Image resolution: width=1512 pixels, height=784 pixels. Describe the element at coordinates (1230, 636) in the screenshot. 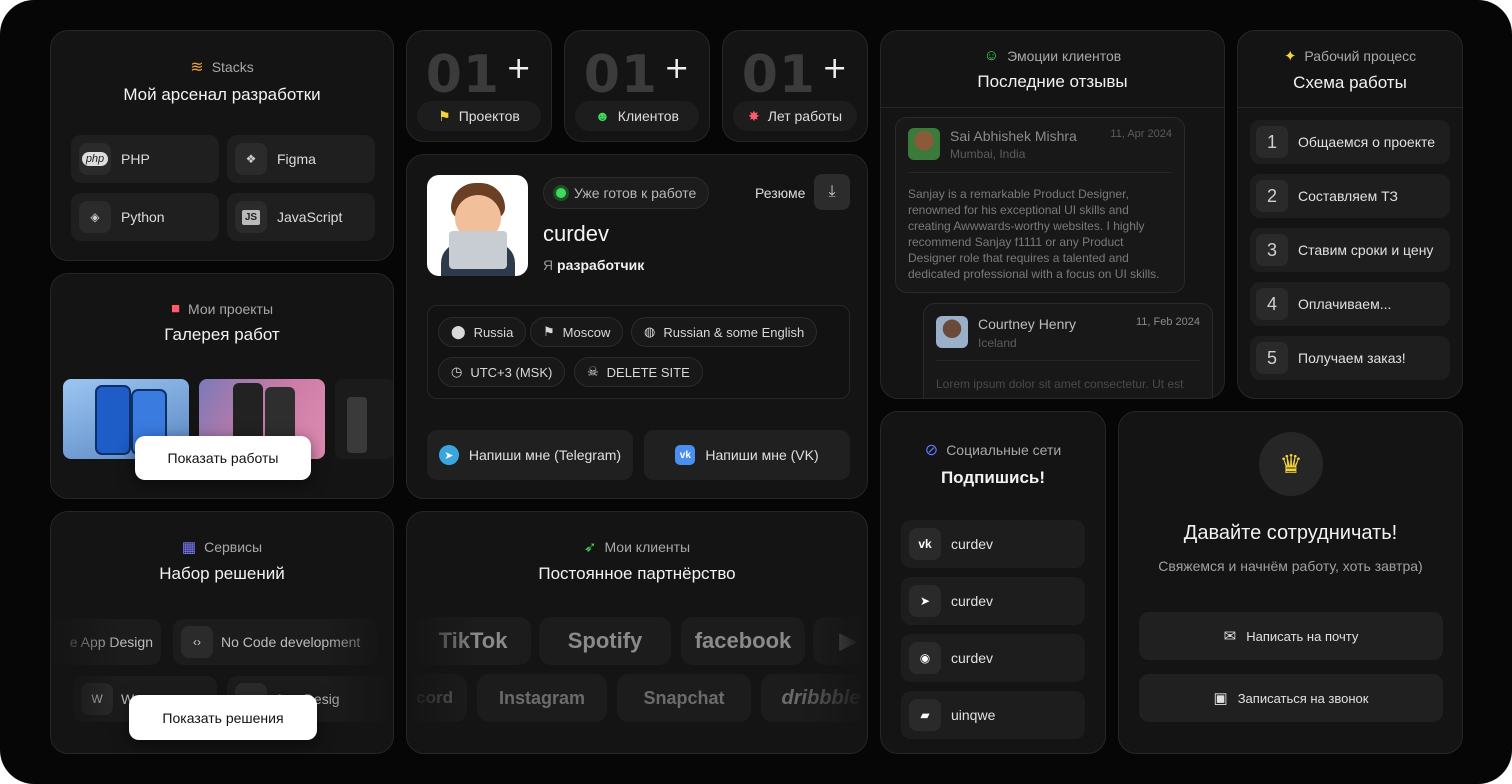

I see `mail-icon: ✉` at that location.